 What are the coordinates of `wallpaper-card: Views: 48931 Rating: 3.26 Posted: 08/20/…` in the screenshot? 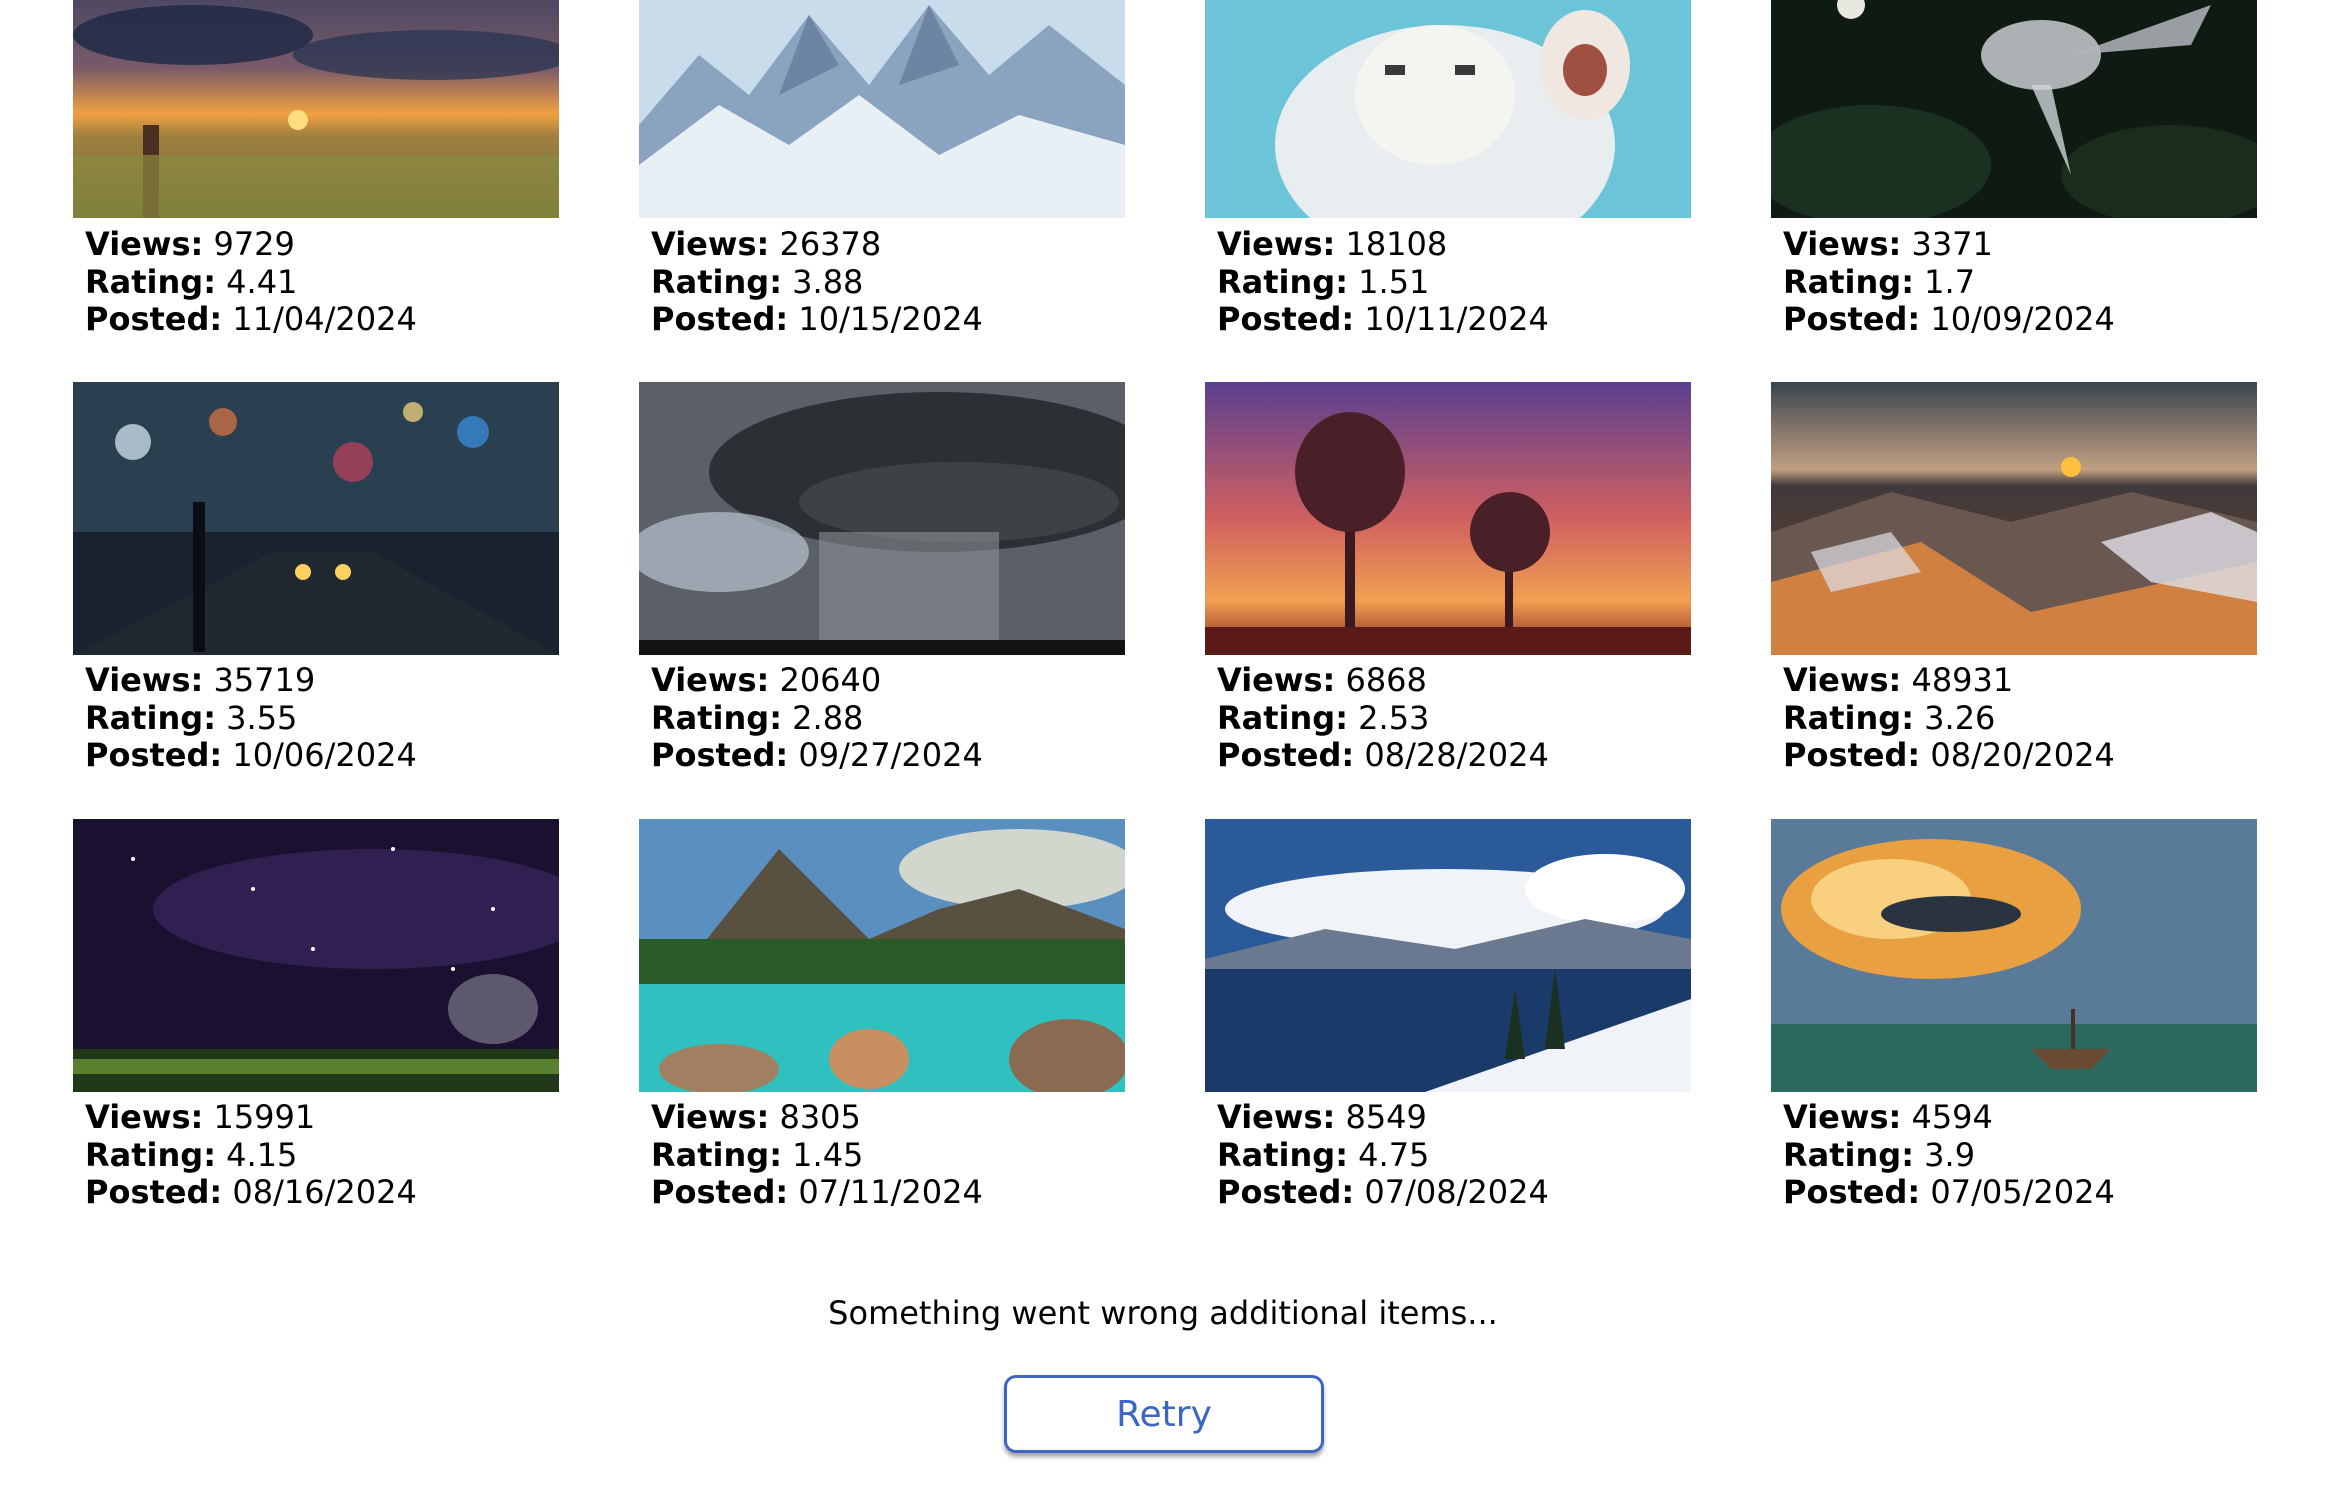 It's located at (2014, 600).